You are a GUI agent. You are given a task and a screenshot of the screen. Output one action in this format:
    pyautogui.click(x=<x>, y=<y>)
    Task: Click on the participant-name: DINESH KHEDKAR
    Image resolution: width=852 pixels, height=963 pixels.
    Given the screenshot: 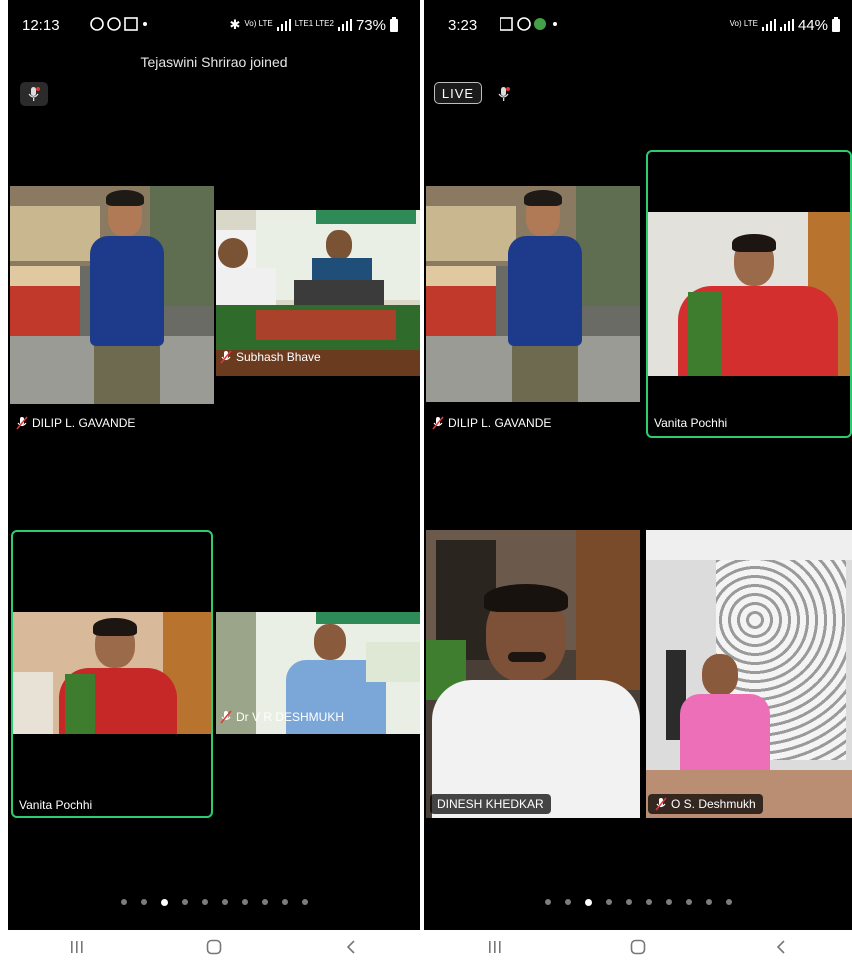 What is the action you would take?
    pyautogui.click(x=490, y=804)
    